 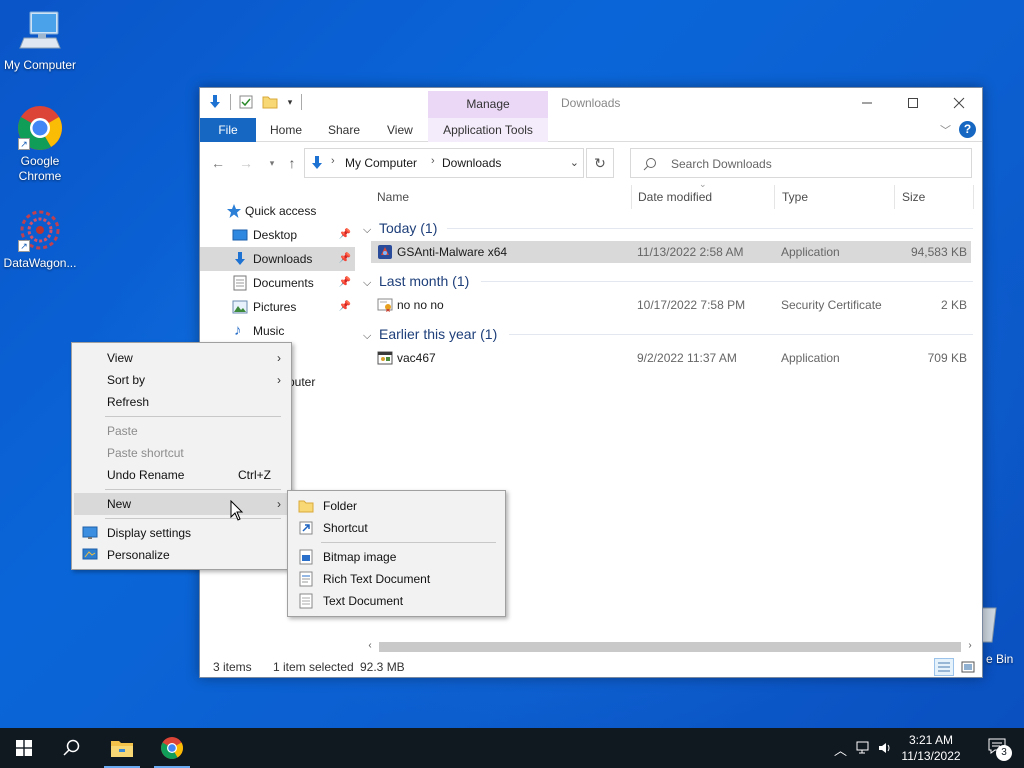 What do you see at coordinates (181, 475) in the screenshot?
I see `menu-item-undo-rename: Undo Rename Ctrl+Z` at bounding box center [181, 475].